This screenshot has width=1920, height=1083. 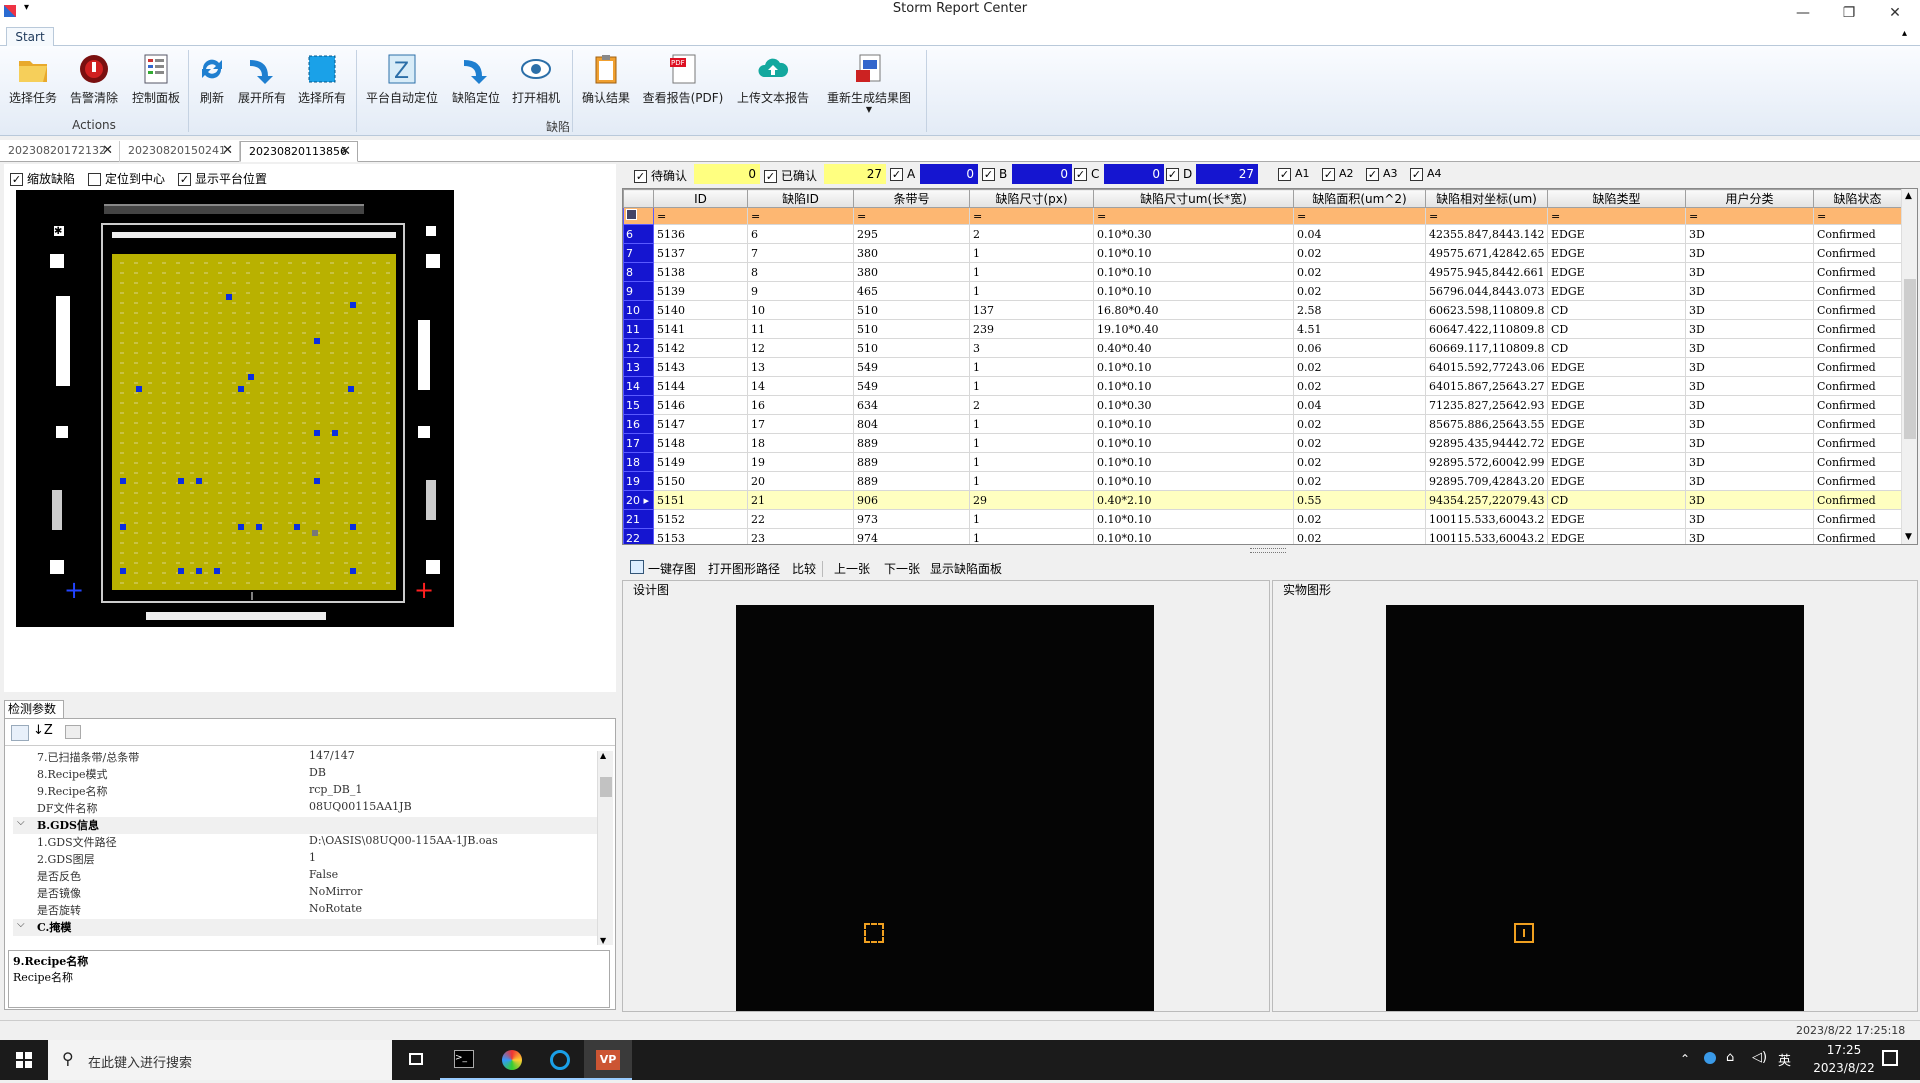 I want to click on row-number: 14, so click(x=638, y=386).